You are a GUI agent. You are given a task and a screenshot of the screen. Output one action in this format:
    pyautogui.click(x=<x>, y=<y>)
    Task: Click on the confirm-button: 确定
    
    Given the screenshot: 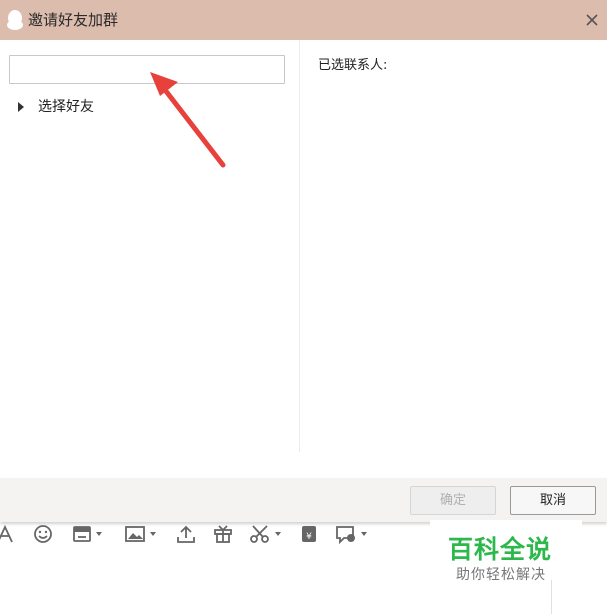 What is the action you would take?
    pyautogui.click(x=453, y=500)
    